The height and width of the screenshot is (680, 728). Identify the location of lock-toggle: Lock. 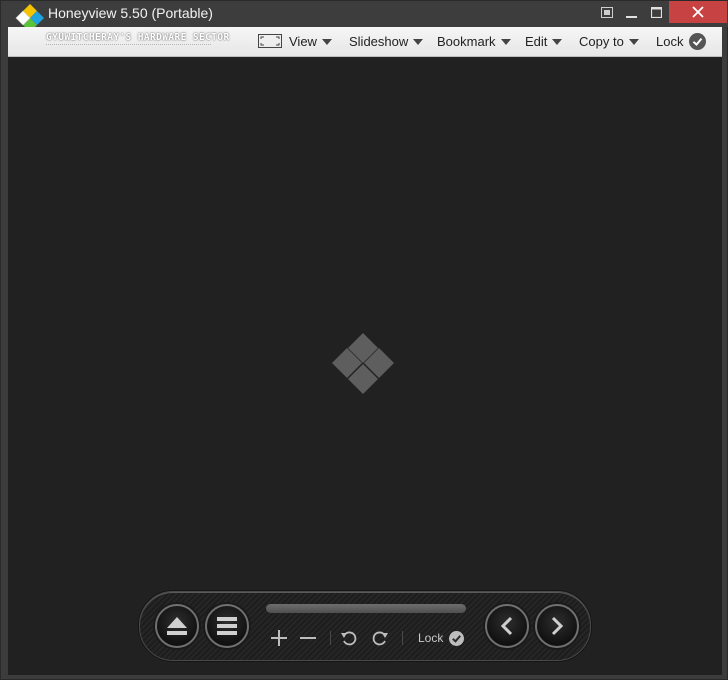
(681, 41).